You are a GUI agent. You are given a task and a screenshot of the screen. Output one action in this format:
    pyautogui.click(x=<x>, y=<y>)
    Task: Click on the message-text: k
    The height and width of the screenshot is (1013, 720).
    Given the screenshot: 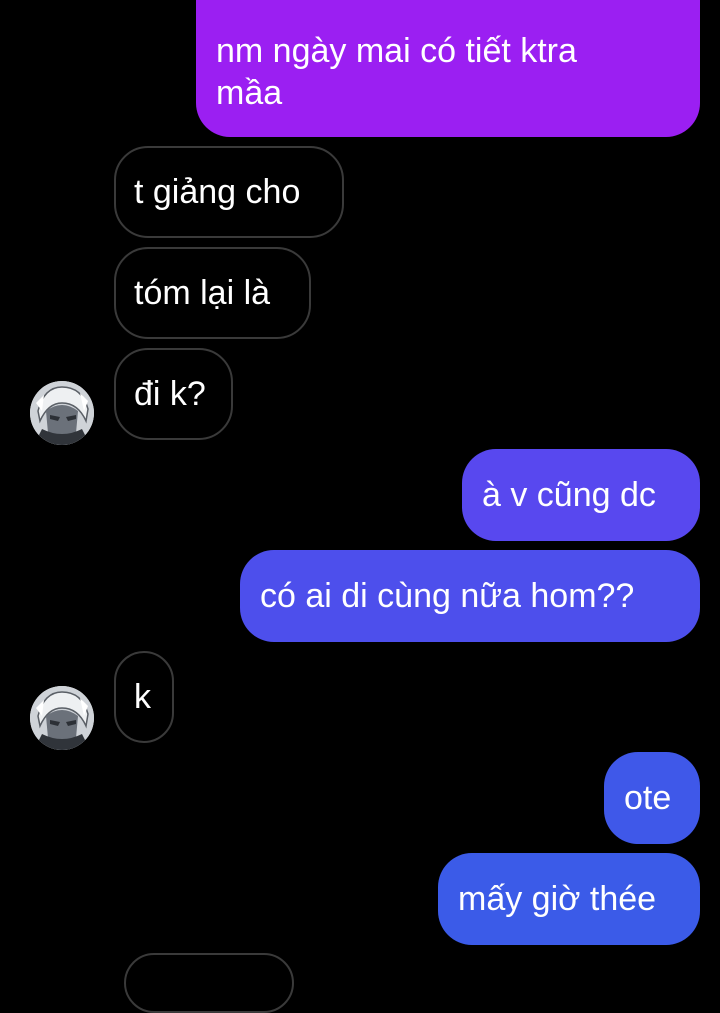 What is the action you would take?
    pyautogui.click(x=142, y=697)
    